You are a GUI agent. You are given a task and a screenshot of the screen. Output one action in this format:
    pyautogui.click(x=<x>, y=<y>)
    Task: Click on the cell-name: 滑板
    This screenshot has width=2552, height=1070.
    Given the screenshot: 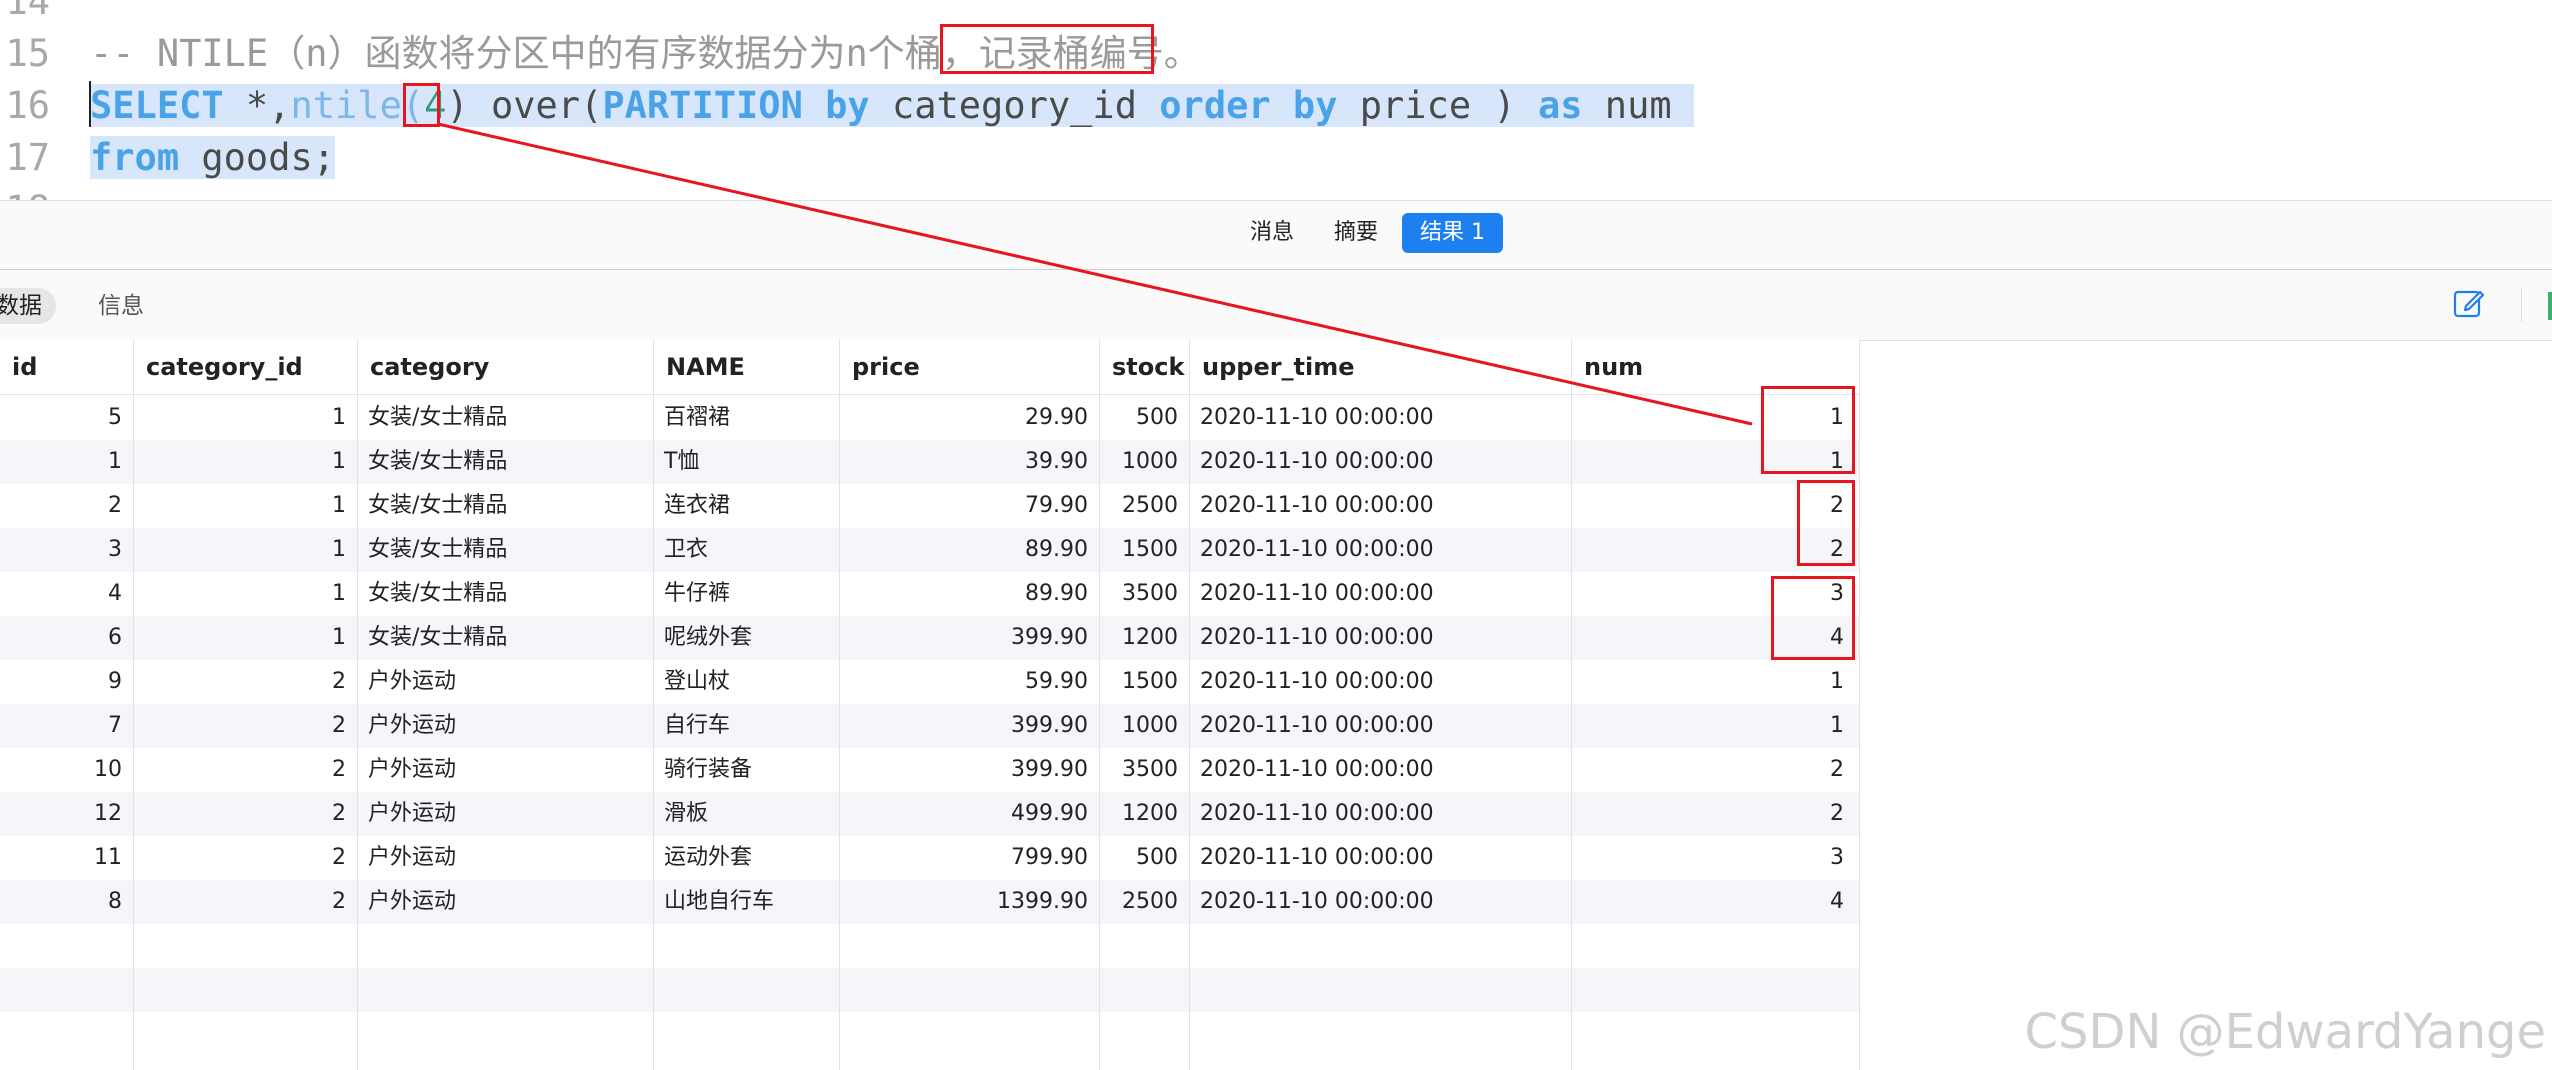 What is the action you would take?
    pyautogui.click(x=746, y=814)
    